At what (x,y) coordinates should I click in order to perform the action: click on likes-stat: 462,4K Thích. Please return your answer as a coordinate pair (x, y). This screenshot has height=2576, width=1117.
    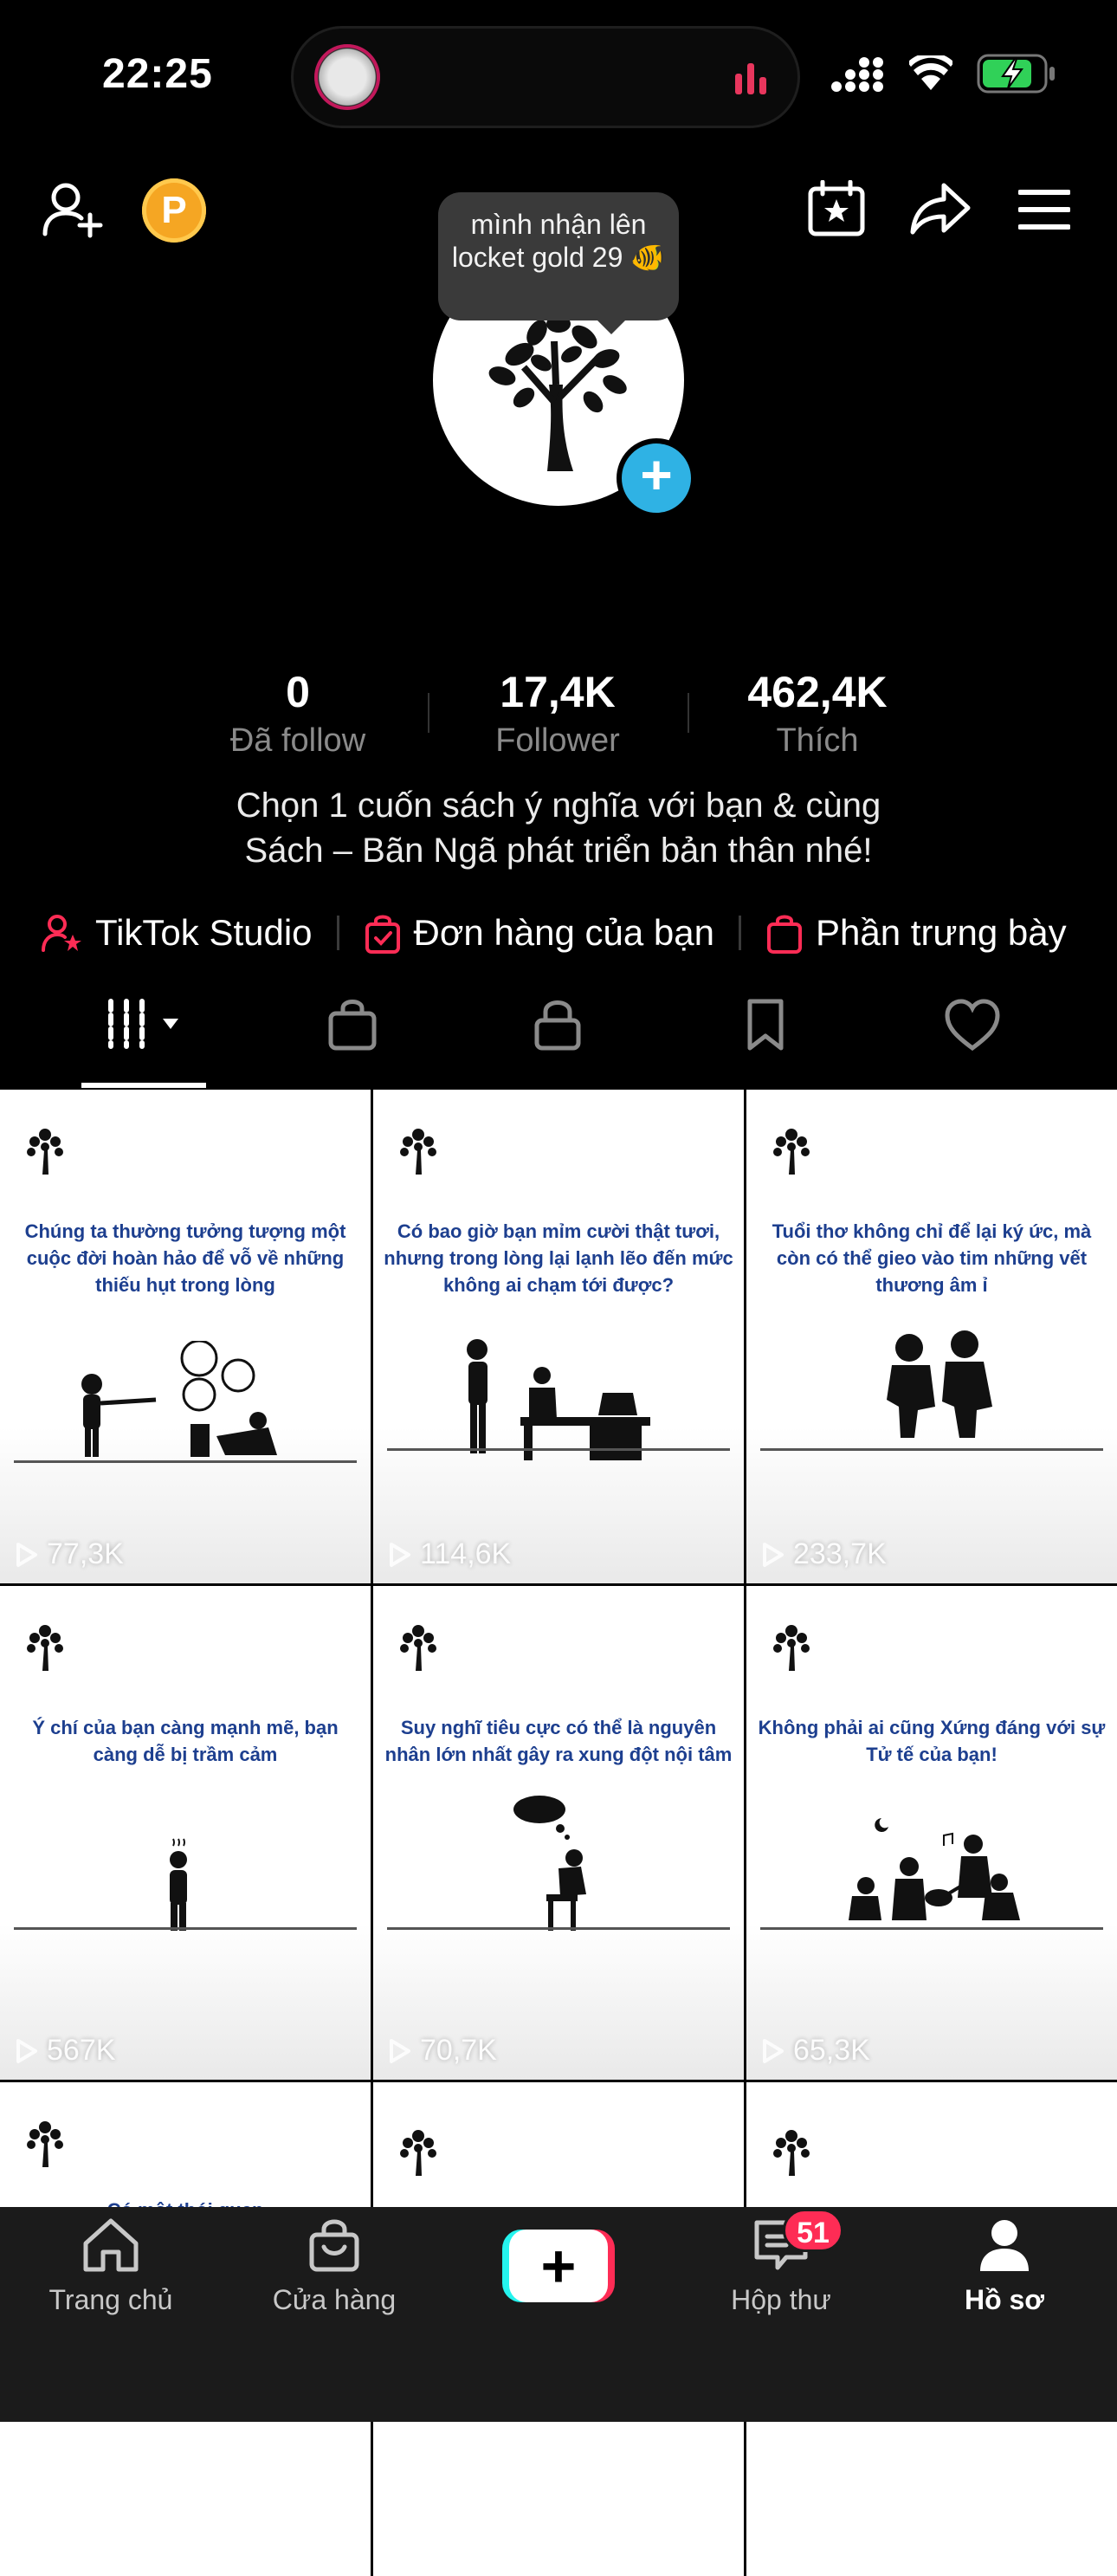
    Looking at the image, I should click on (818, 713).